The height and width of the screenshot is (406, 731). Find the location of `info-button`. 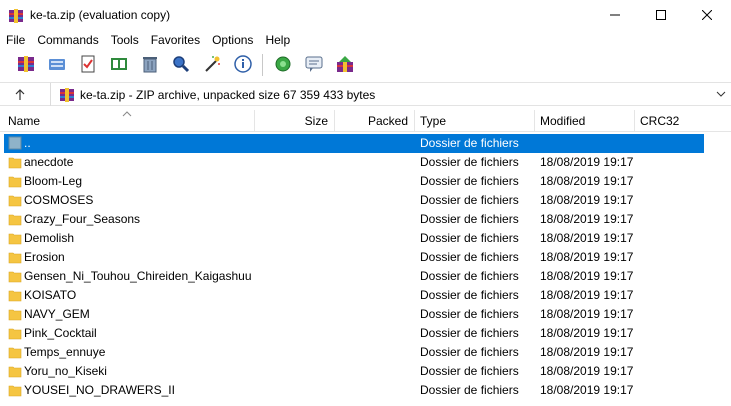

info-button is located at coordinates (243, 64).